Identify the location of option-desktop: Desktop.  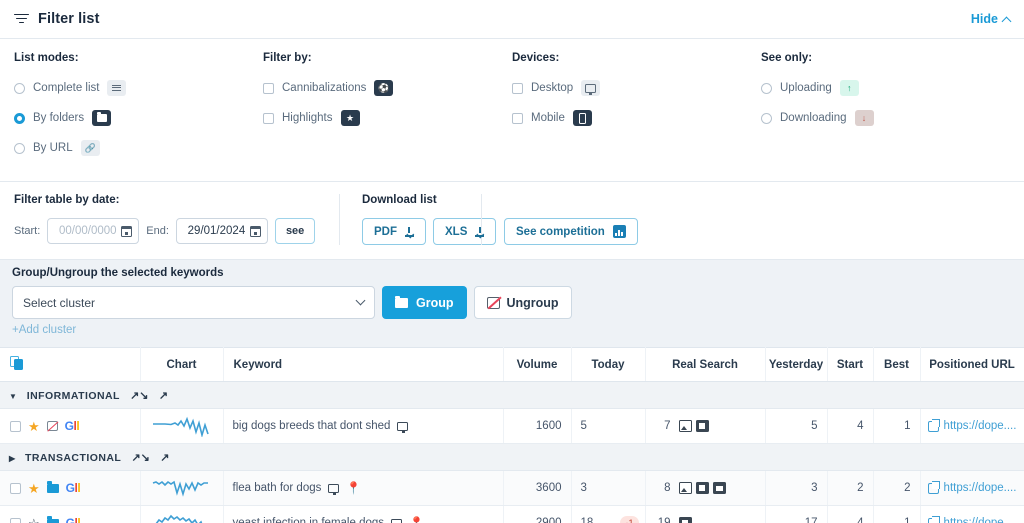
(636, 88).